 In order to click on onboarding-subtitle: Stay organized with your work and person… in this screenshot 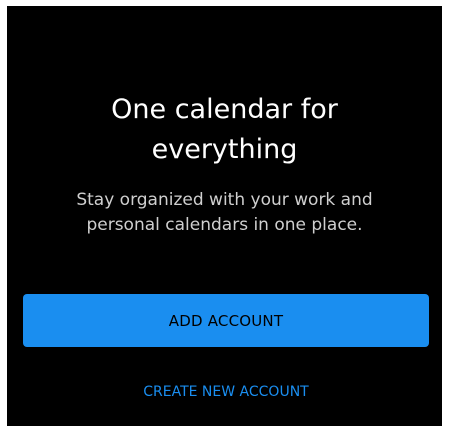, I will do `click(224, 213)`.